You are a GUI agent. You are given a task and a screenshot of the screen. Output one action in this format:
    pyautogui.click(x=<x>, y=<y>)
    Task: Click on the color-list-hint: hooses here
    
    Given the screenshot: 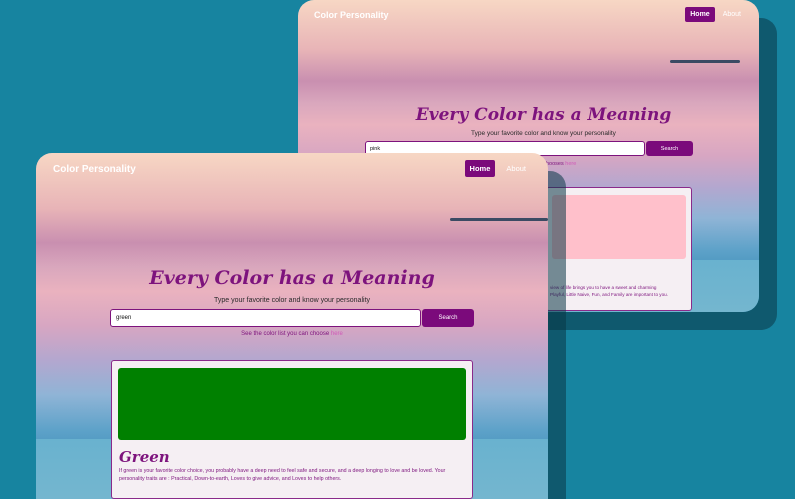 What is the action you would take?
    pyautogui.click(x=561, y=164)
    